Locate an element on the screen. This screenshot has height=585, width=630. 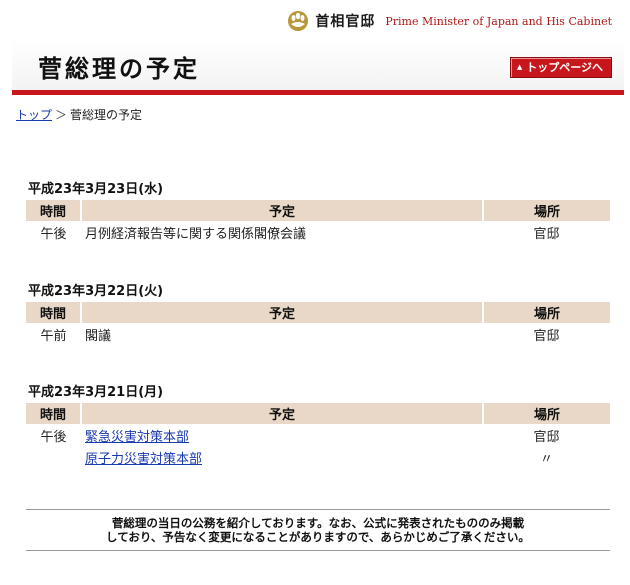
schedule-table: 時間 予定 場所 午前 閣議 官邸 is located at coordinates (318, 323).